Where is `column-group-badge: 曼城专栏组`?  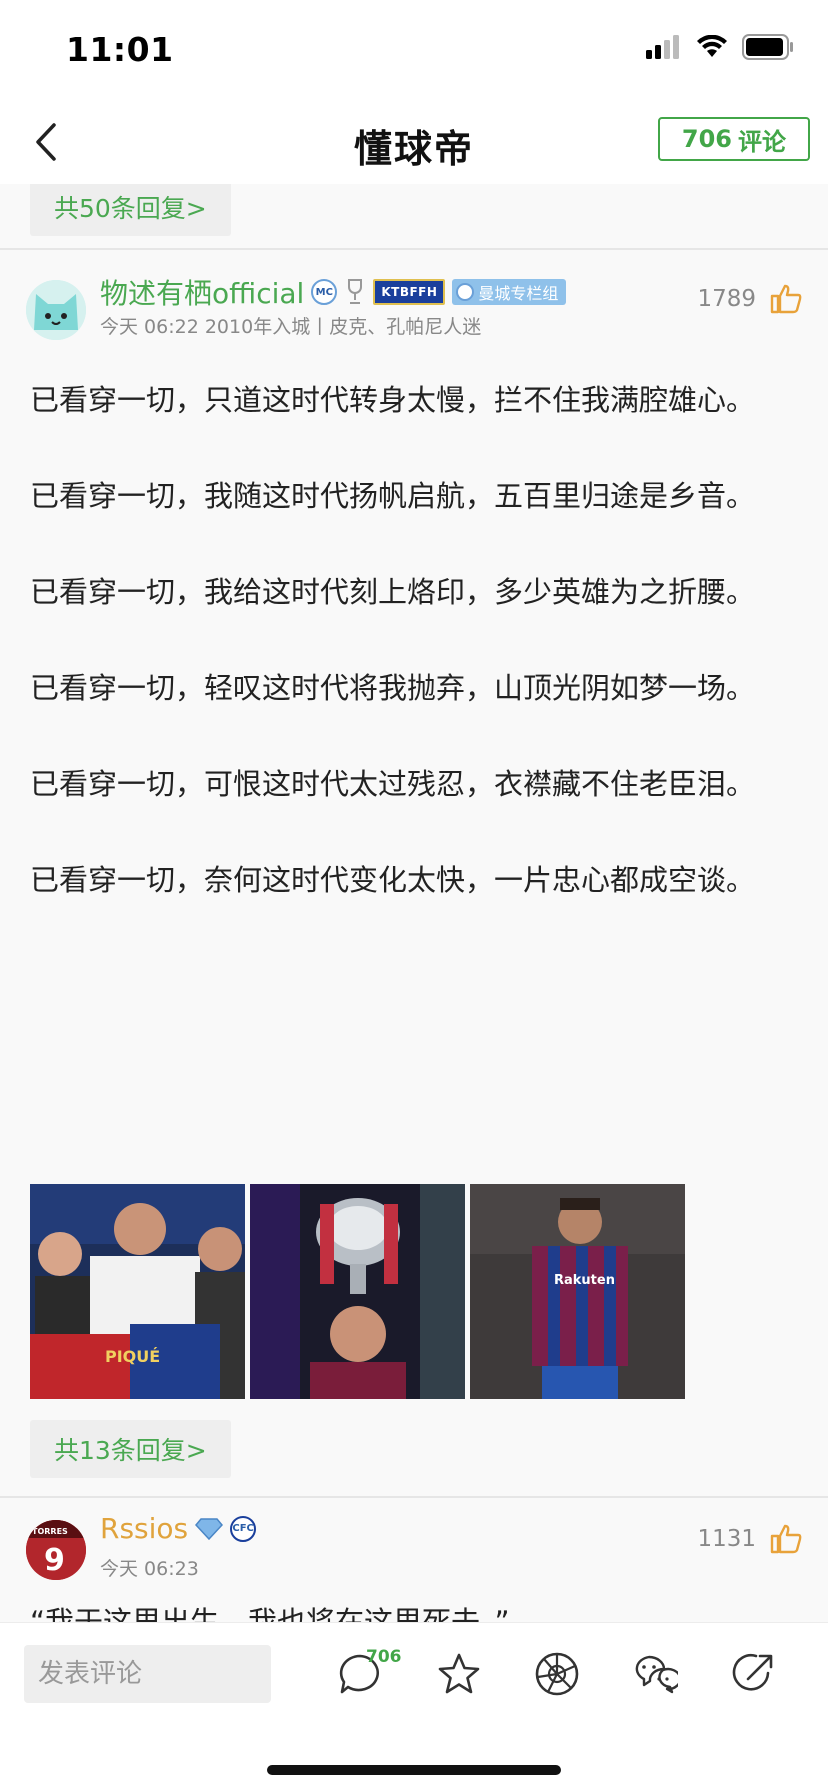 column-group-badge: 曼城专栏组 is located at coordinates (509, 292).